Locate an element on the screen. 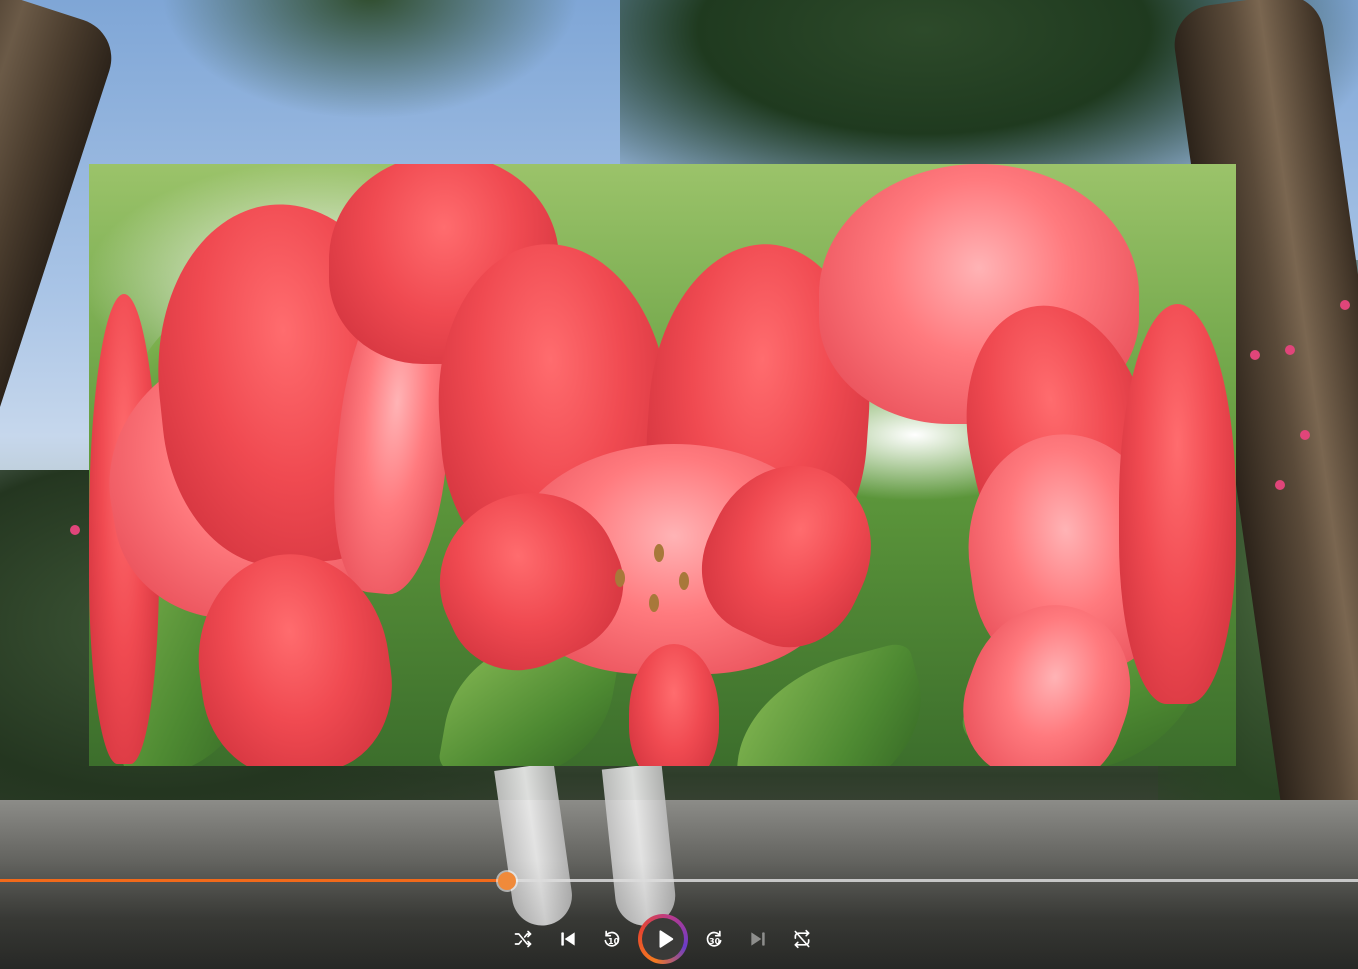  progress-thumb is located at coordinates (507, 881).